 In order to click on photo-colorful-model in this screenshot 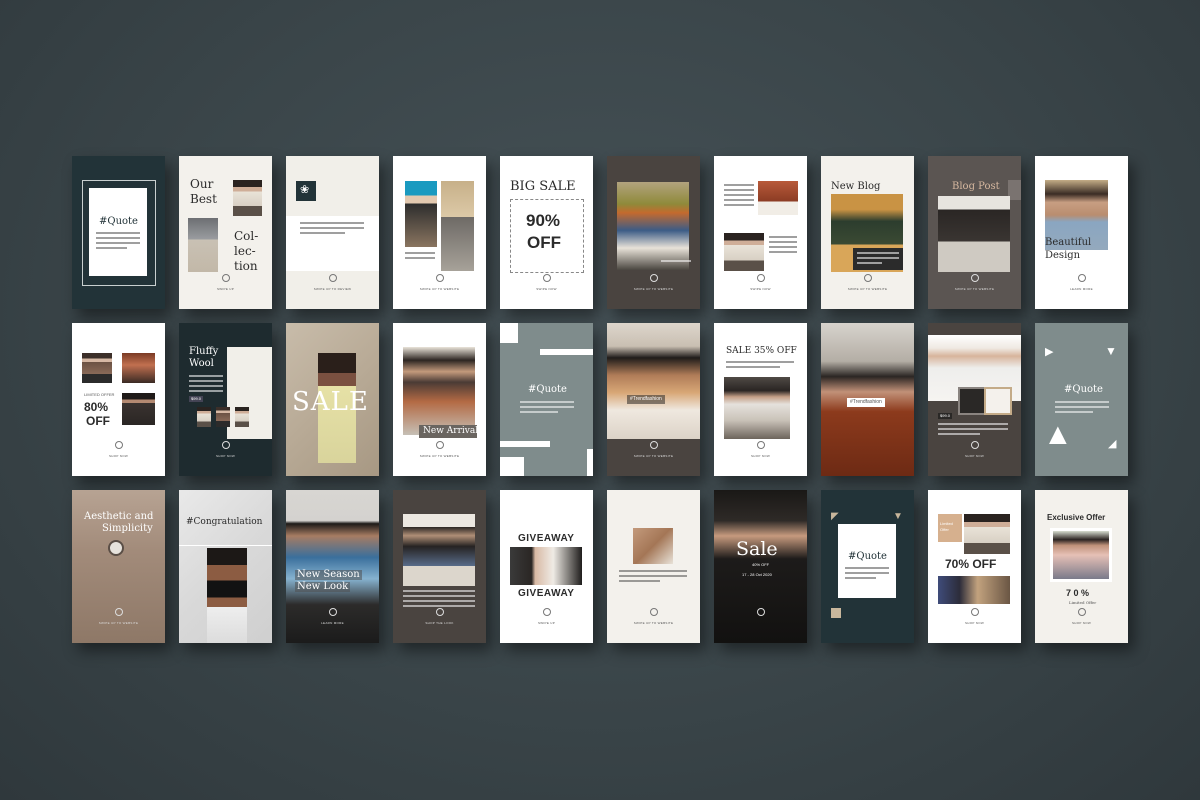, I will do `click(421, 214)`.